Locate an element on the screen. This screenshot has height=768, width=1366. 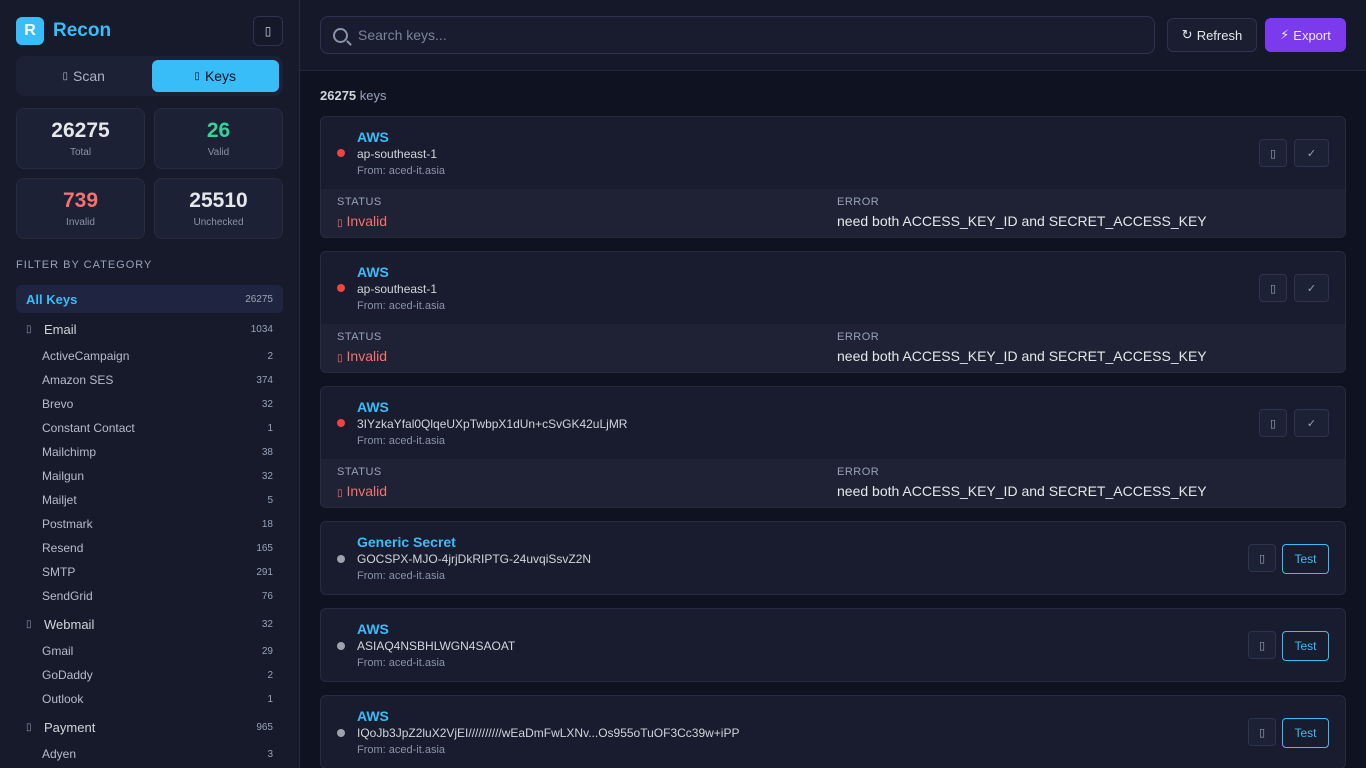
item-name: SendGrid is located at coordinates (67, 596).